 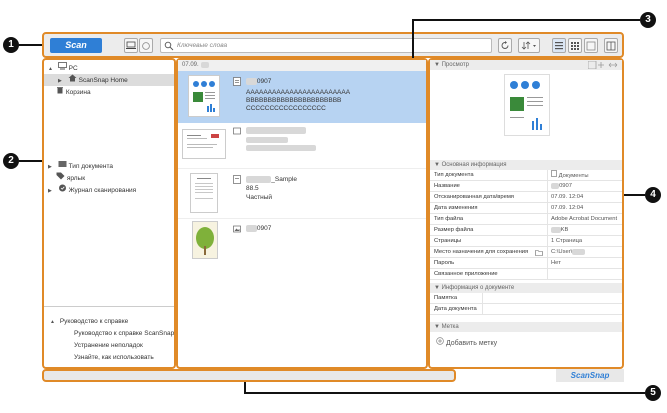 What do you see at coordinates (526, 219) in the screenshot?
I see `property-row: Тип файла Adobe Acrobat Document` at bounding box center [526, 219].